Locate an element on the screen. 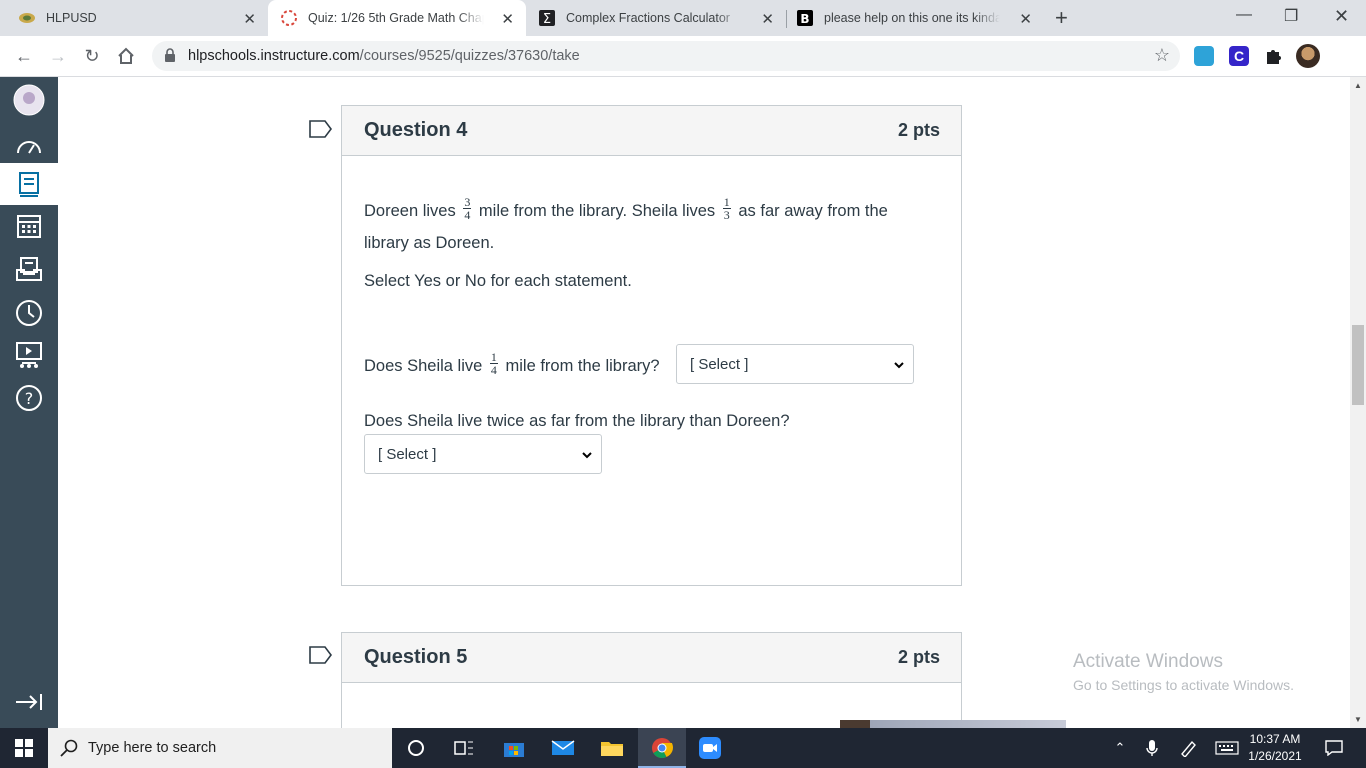 Image resolution: width=1366 pixels, height=768 pixels. svg-text: B is located at coordinates (804, 19).